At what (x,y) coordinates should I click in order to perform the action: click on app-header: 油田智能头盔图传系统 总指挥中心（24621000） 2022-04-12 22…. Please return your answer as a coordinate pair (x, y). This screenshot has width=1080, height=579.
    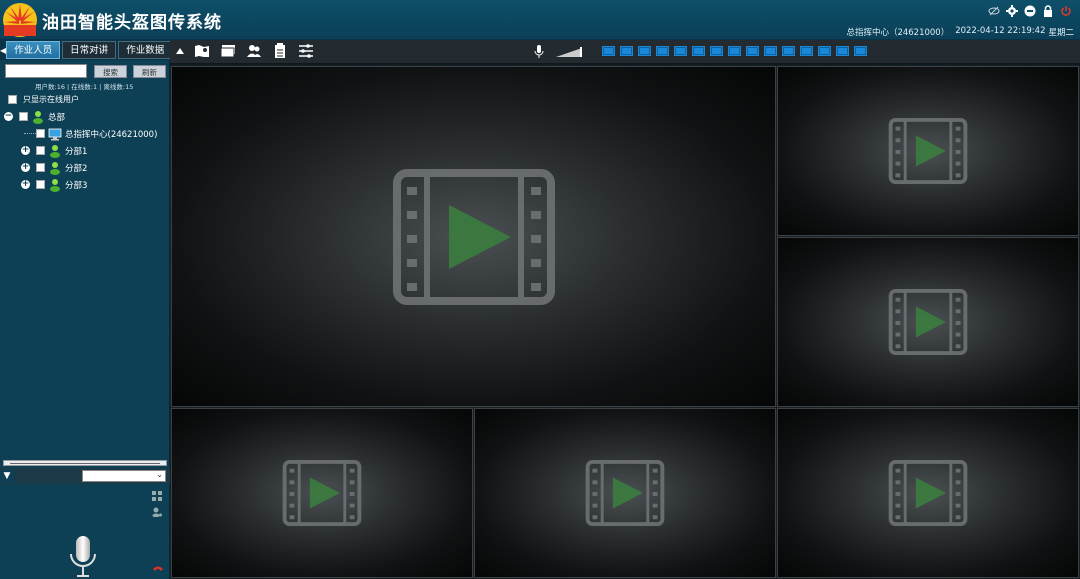
    Looking at the image, I should click on (540, 20).